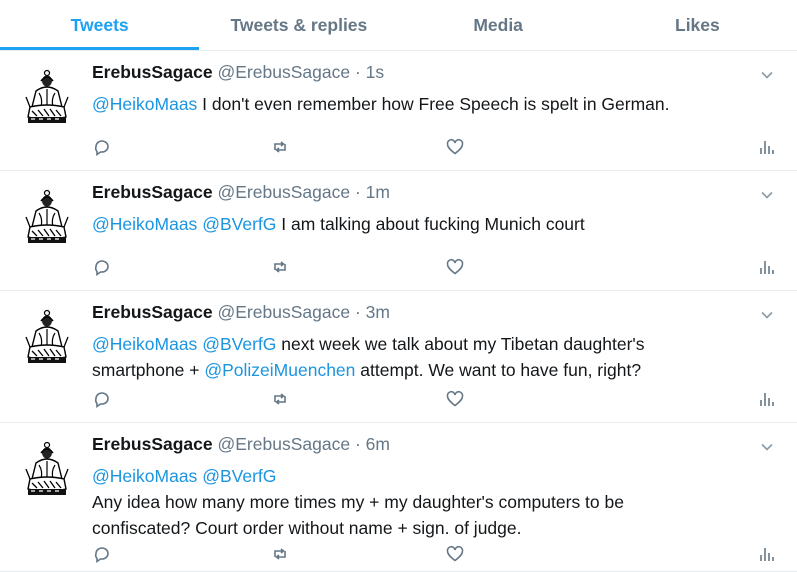 The image size is (797, 572). I want to click on text-segment: attempt. We want to have fun, right?, so click(498, 370).